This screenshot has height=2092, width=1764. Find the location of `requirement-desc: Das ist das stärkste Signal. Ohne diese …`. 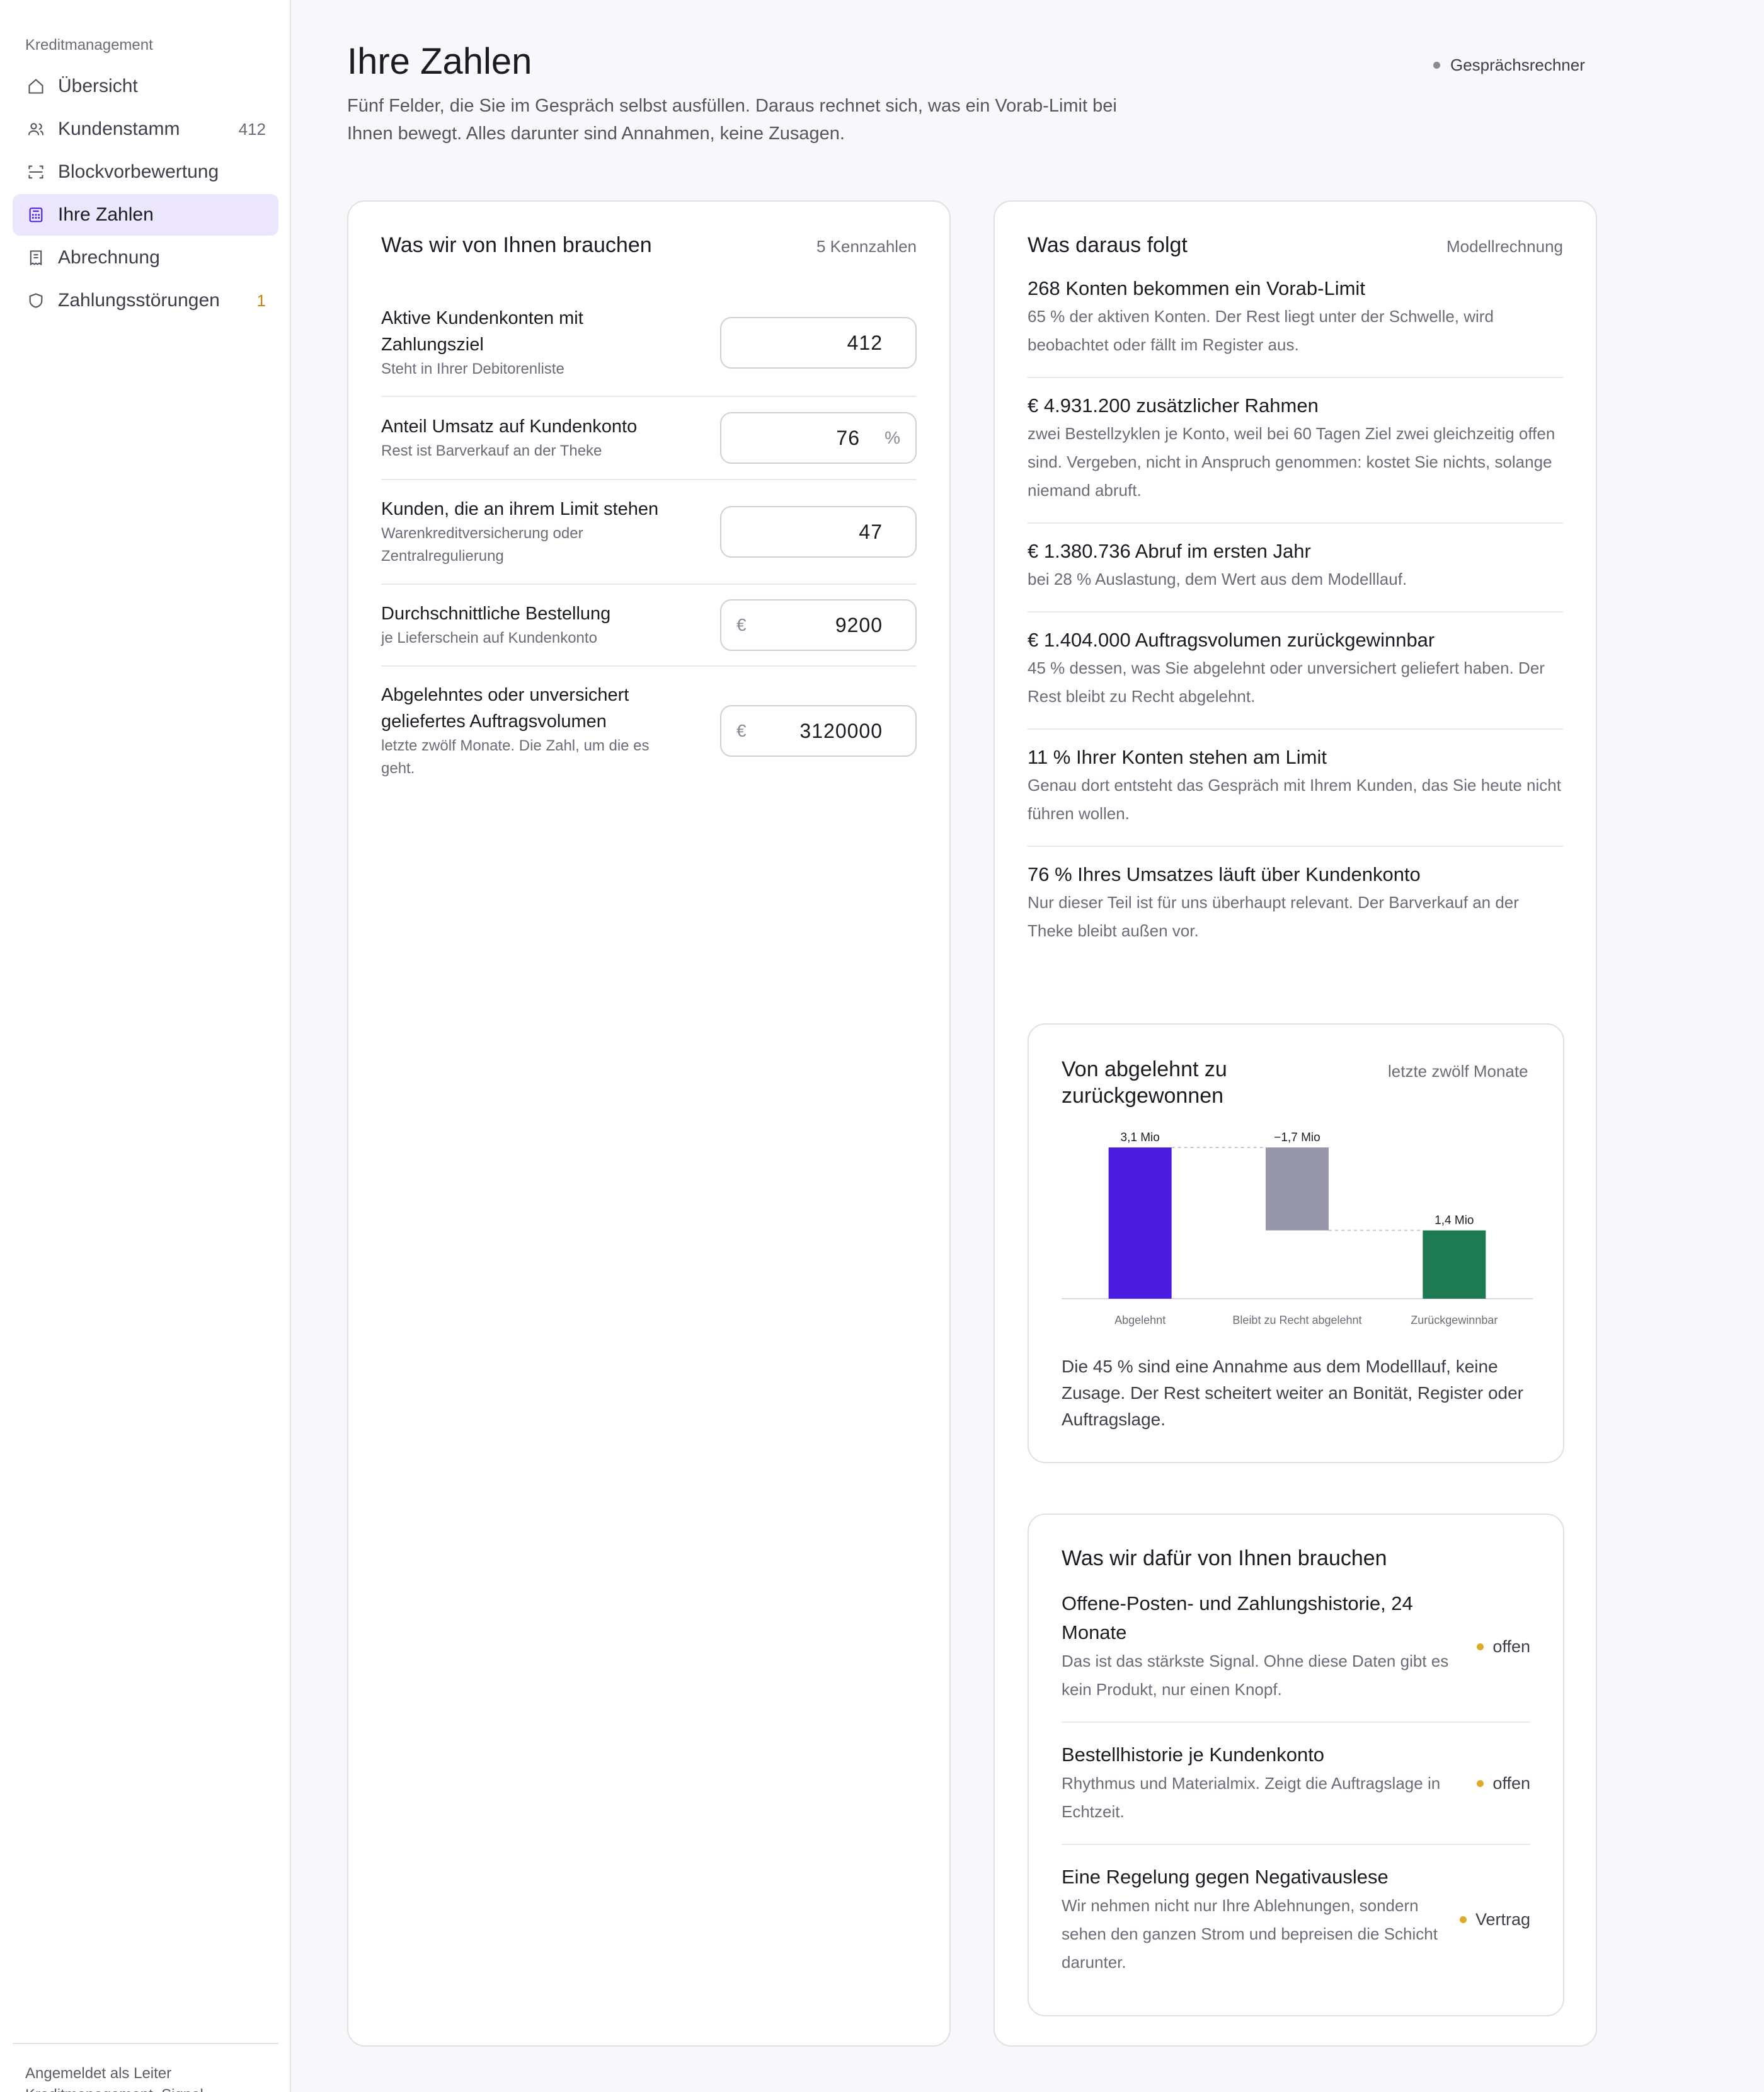

requirement-desc: Das ist das stärkste Signal. Ohne diese … is located at coordinates (1255, 1675).